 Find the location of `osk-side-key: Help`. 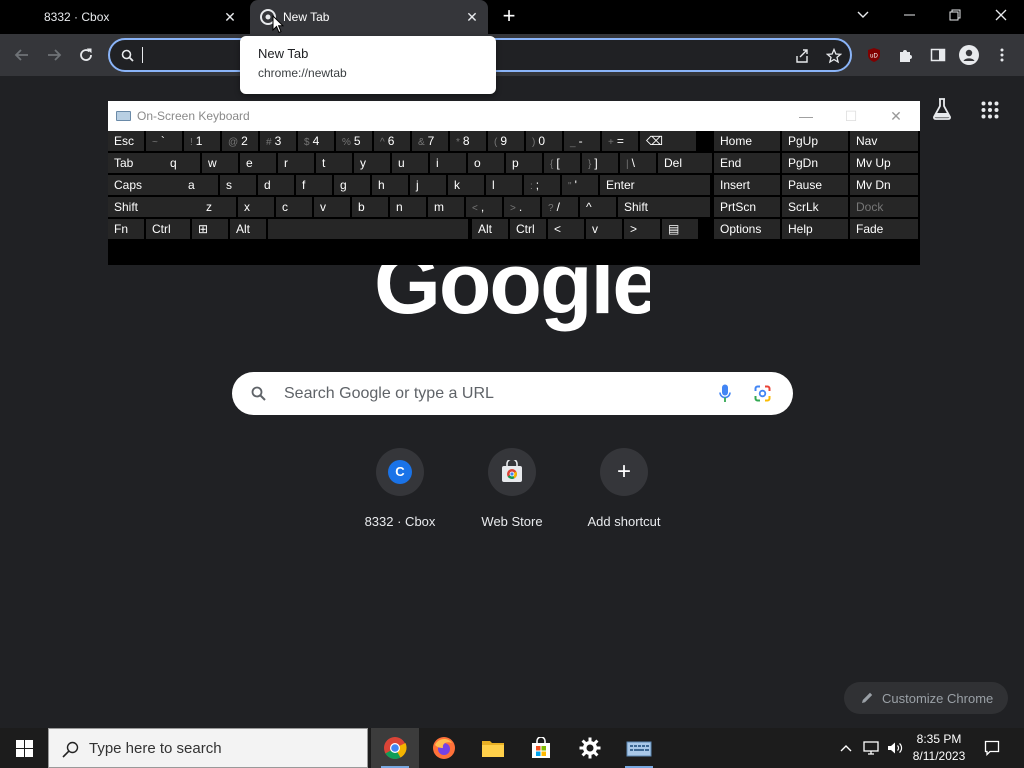

osk-side-key: Help is located at coordinates (815, 229).